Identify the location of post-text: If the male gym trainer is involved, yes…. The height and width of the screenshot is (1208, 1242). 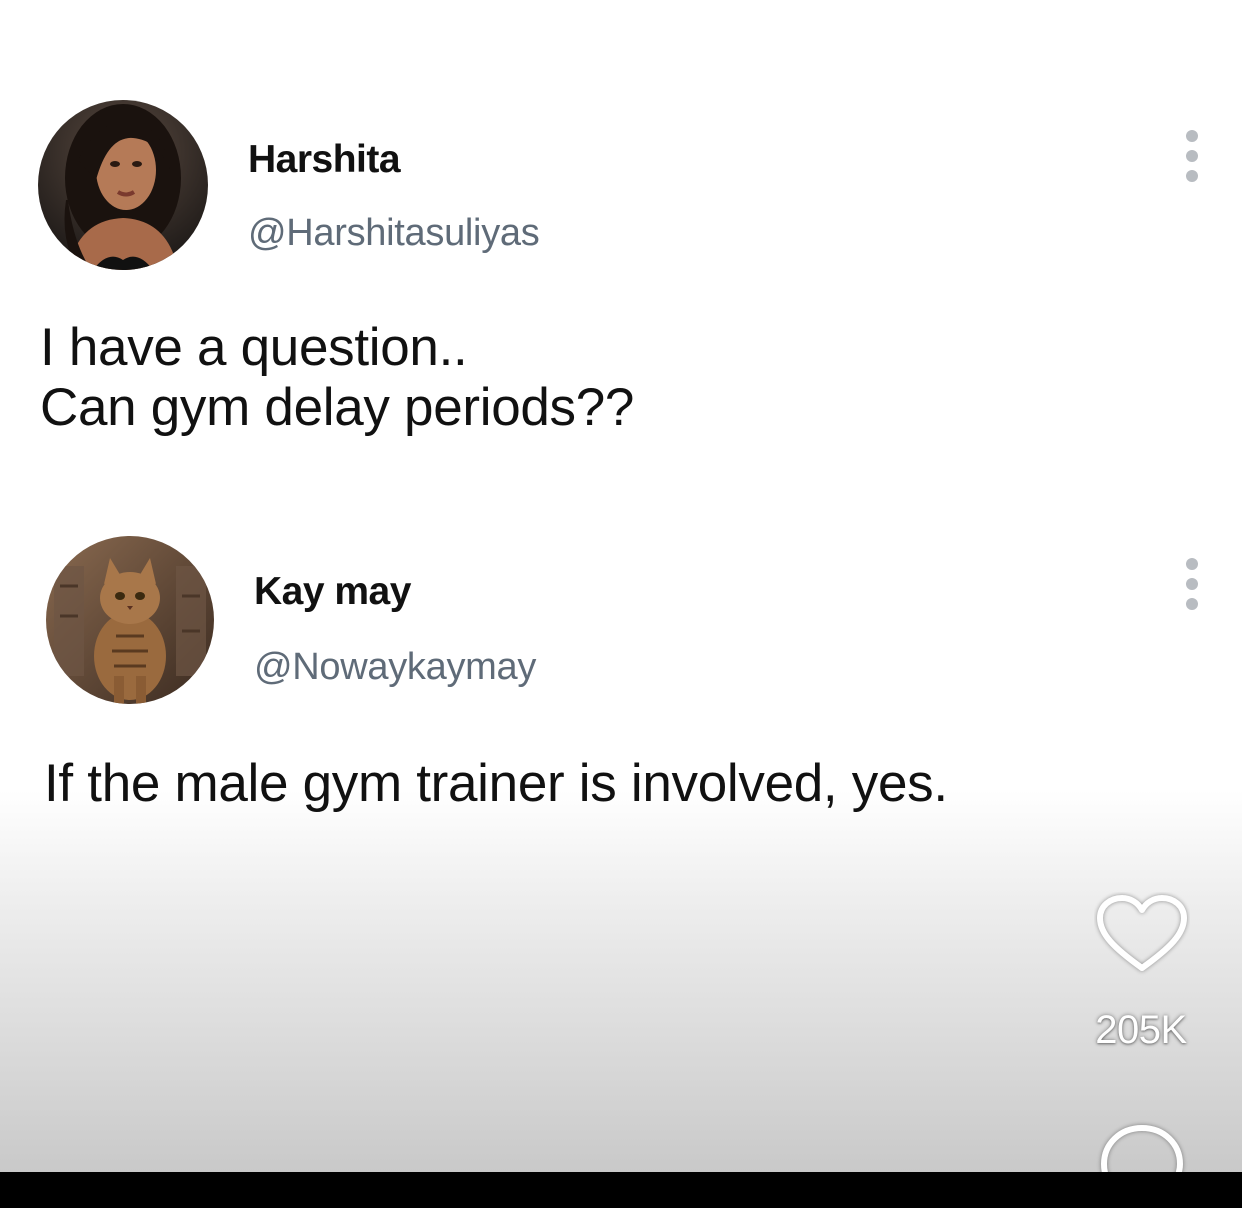
(496, 784).